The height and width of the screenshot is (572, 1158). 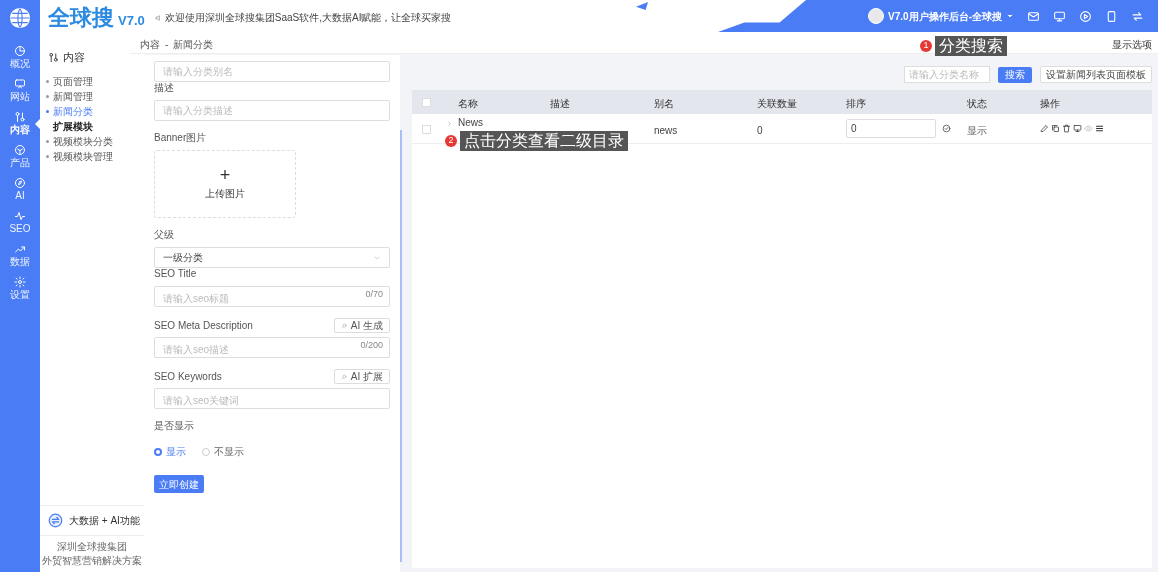 What do you see at coordinates (856, 104) in the screenshot?
I see `column-header: 排序` at bounding box center [856, 104].